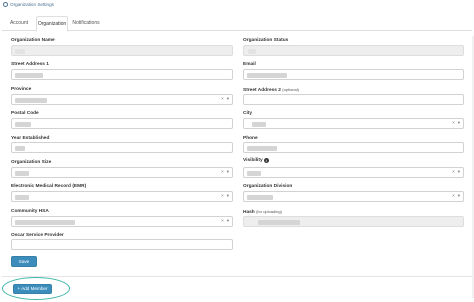 This screenshot has width=474, height=302. What do you see at coordinates (353, 147) in the screenshot?
I see `phone-input` at bounding box center [353, 147].